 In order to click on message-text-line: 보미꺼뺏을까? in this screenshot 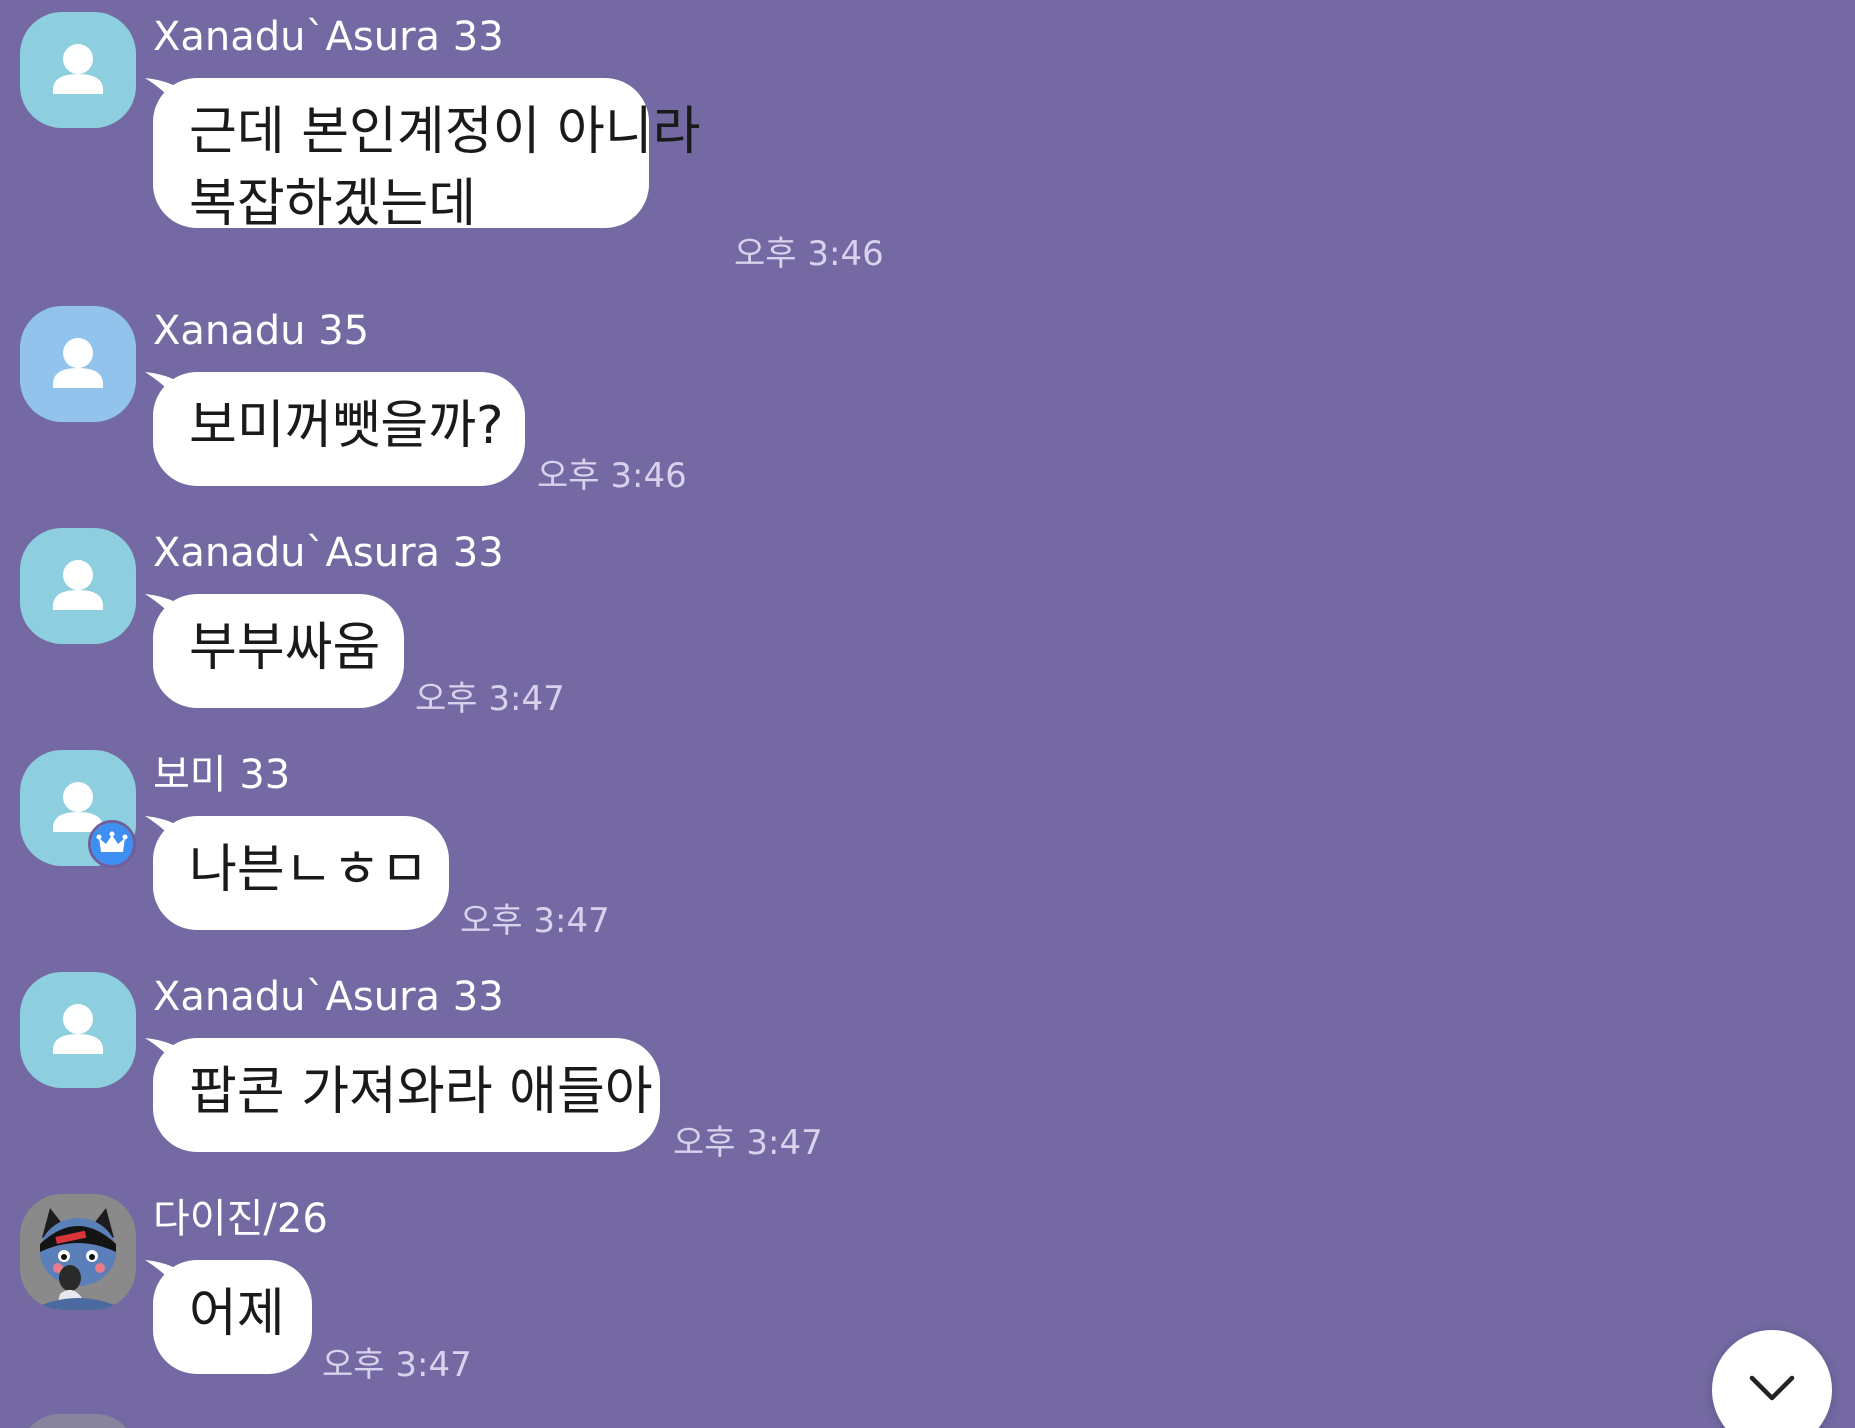, I will do `click(346, 426)`.